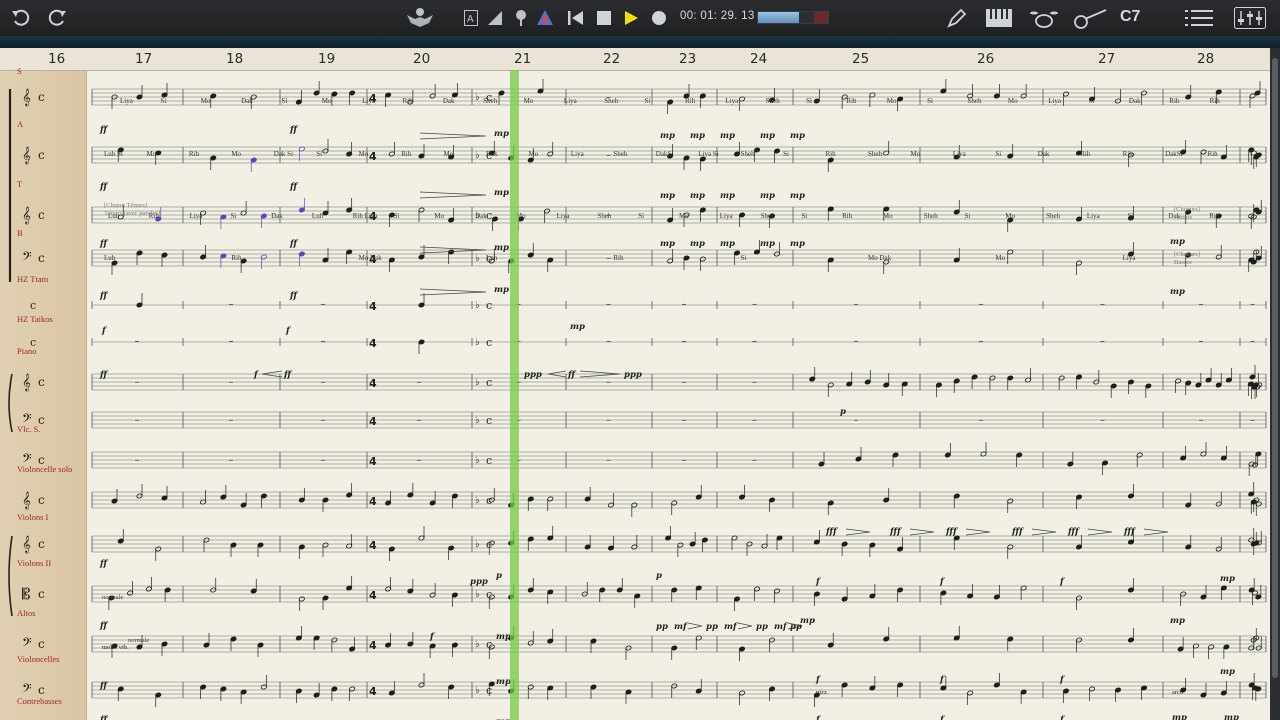 The width and height of the screenshot is (1280, 720). What do you see at coordinates (951, 532) in the screenshot?
I see `dynamic-marking: fff` at bounding box center [951, 532].